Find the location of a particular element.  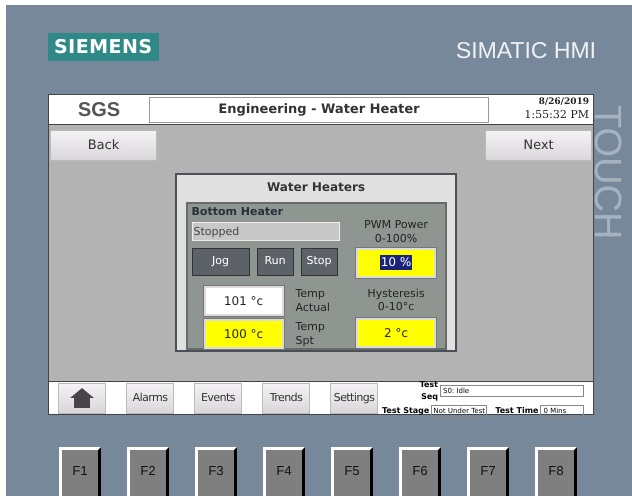

function-key: F7 is located at coordinates (488, 471).